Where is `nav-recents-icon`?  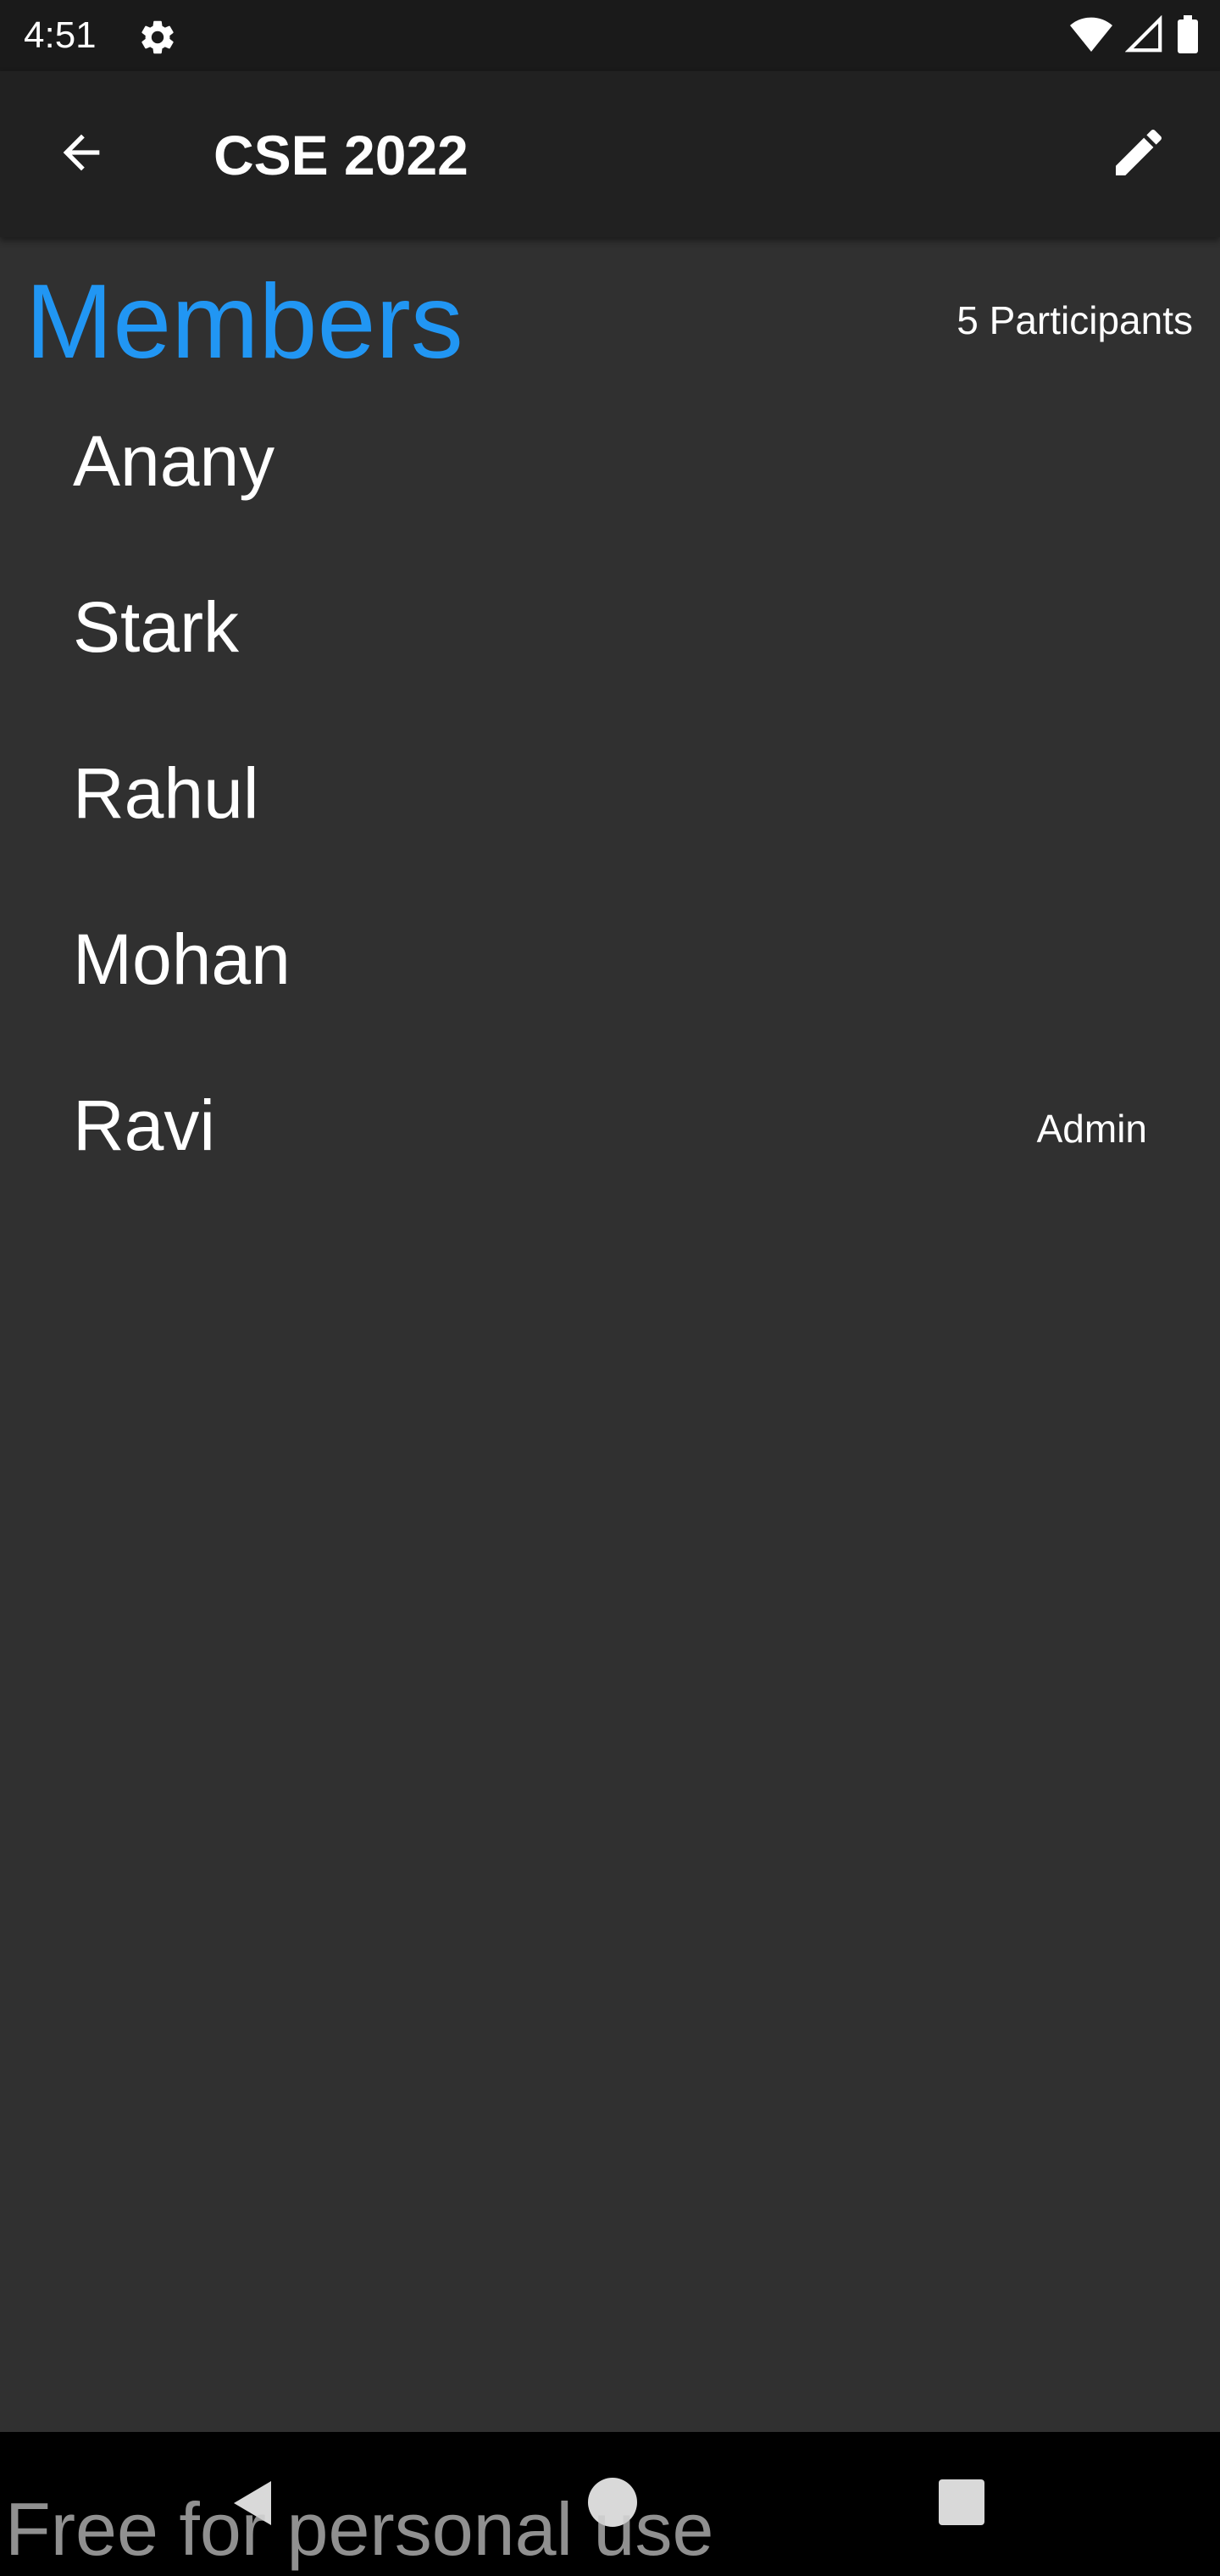 nav-recents-icon is located at coordinates (961, 2502).